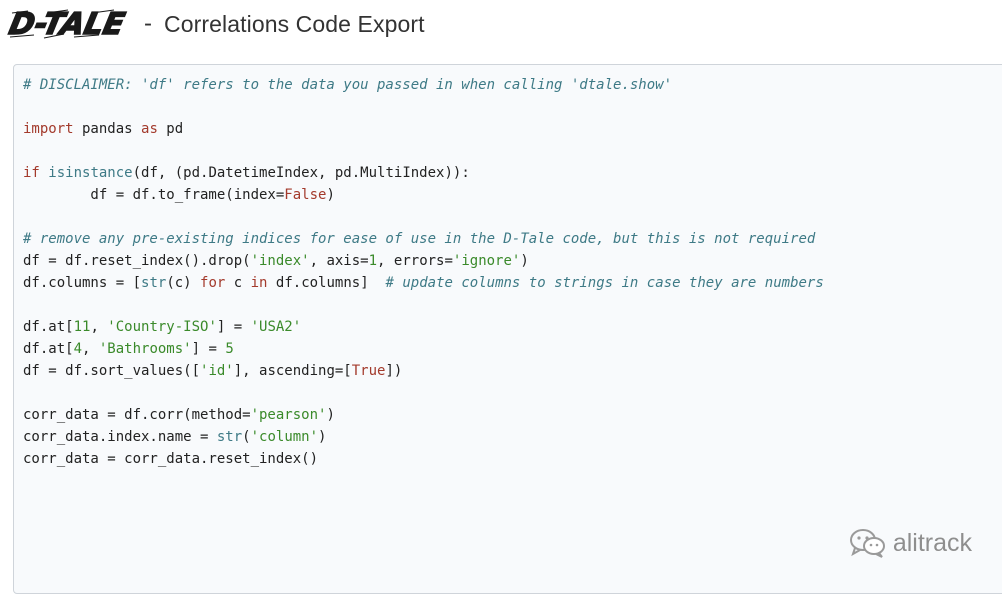 The height and width of the screenshot is (594, 1002). I want to click on code-token: pandas, so click(107, 129).